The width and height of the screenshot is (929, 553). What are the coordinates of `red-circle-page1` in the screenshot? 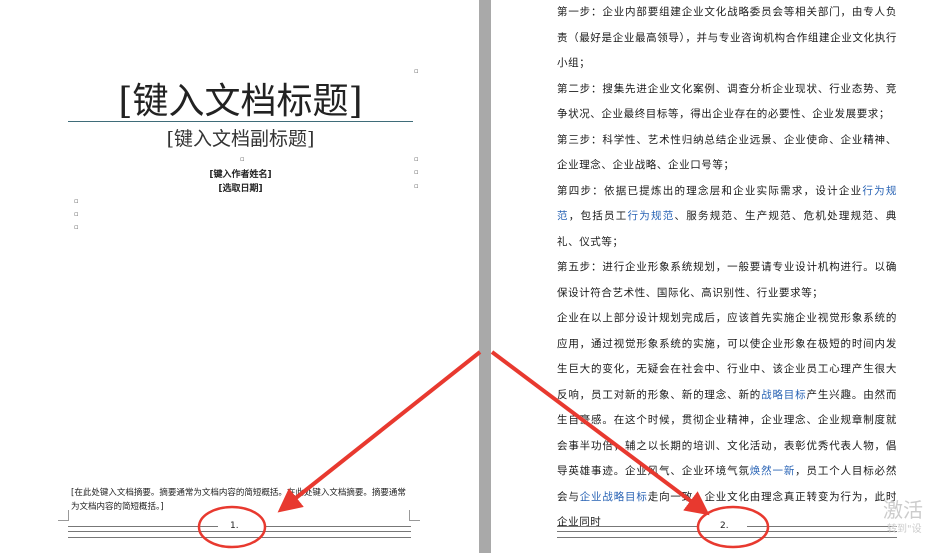 It's located at (232, 527).